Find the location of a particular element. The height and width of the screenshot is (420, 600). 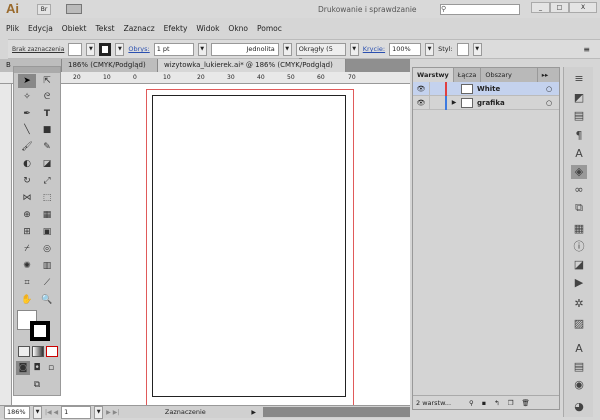

color-mode-icon is located at coordinates (24, 351).